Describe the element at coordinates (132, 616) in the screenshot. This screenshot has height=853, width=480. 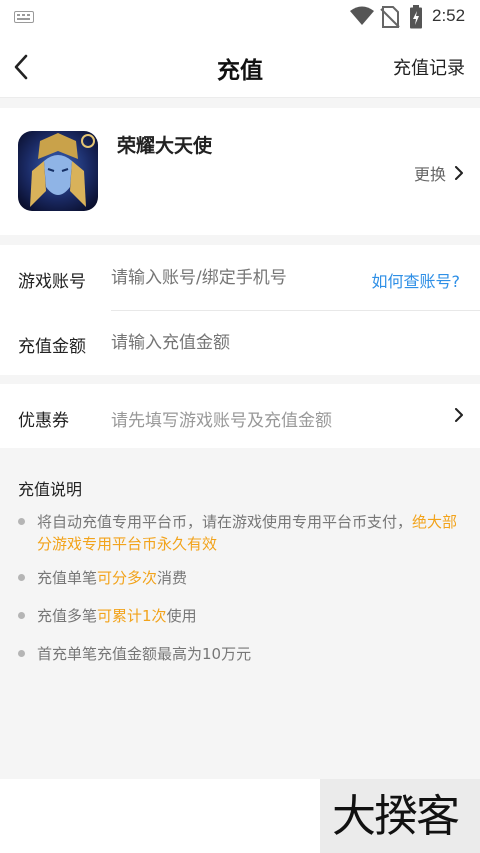
I see `note-highlight: 可累计1次` at that location.